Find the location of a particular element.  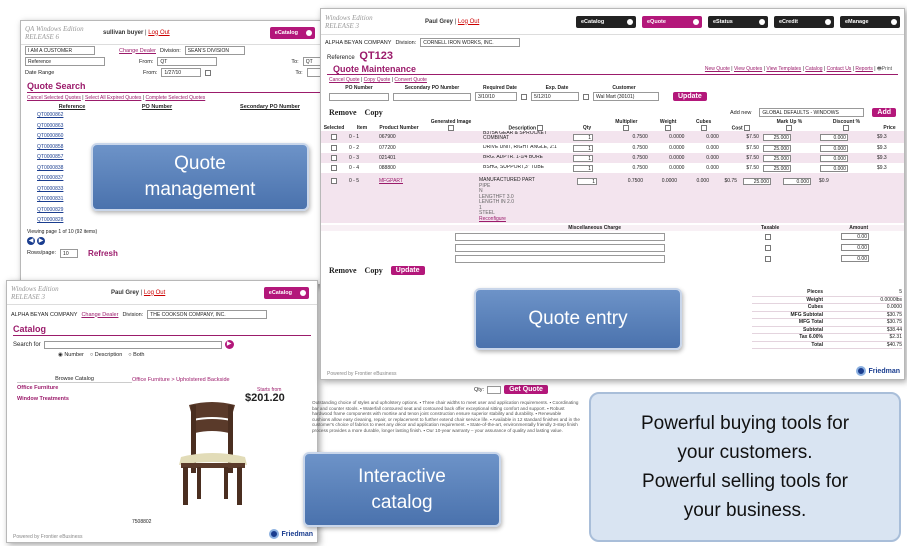

browse-item-office: Office Furniture is located at coordinates (74, 388).